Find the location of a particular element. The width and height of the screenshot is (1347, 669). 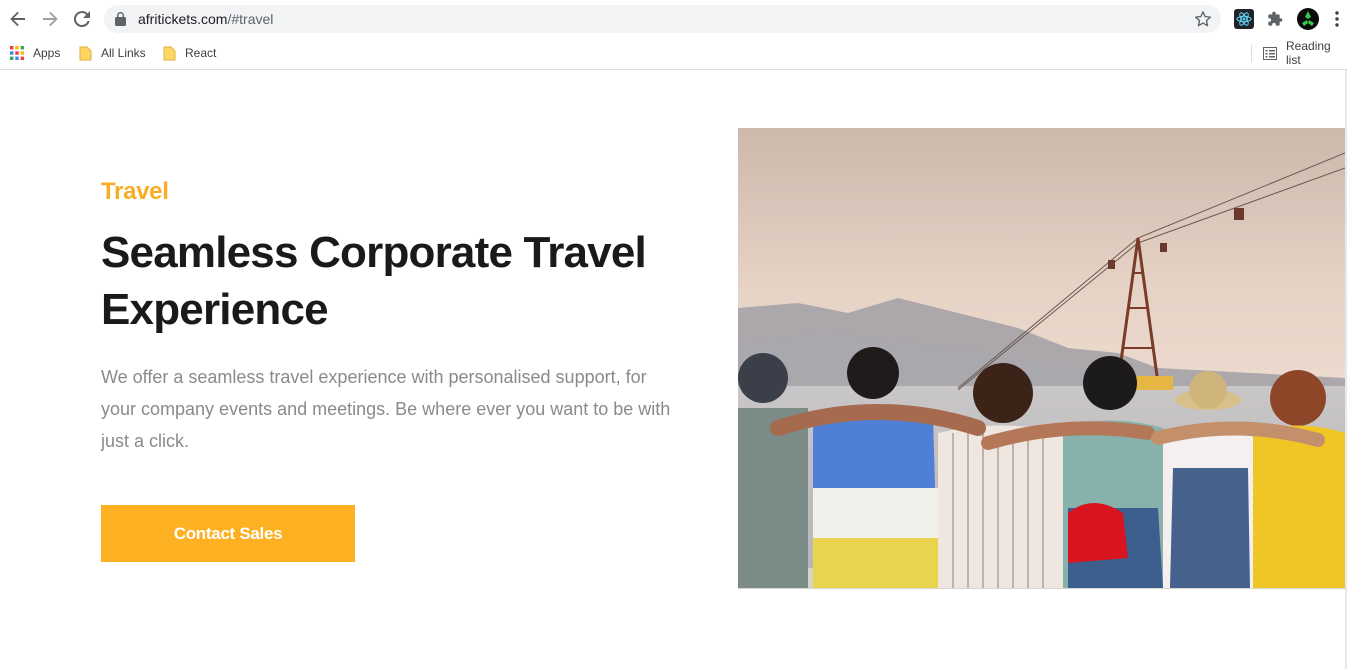

menu-icon is located at coordinates (1337, 19).